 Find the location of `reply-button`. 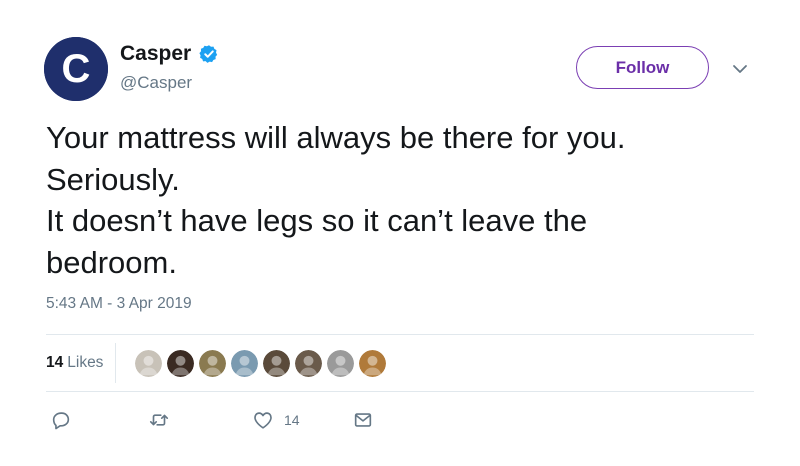

reply-button is located at coordinates (61, 420).